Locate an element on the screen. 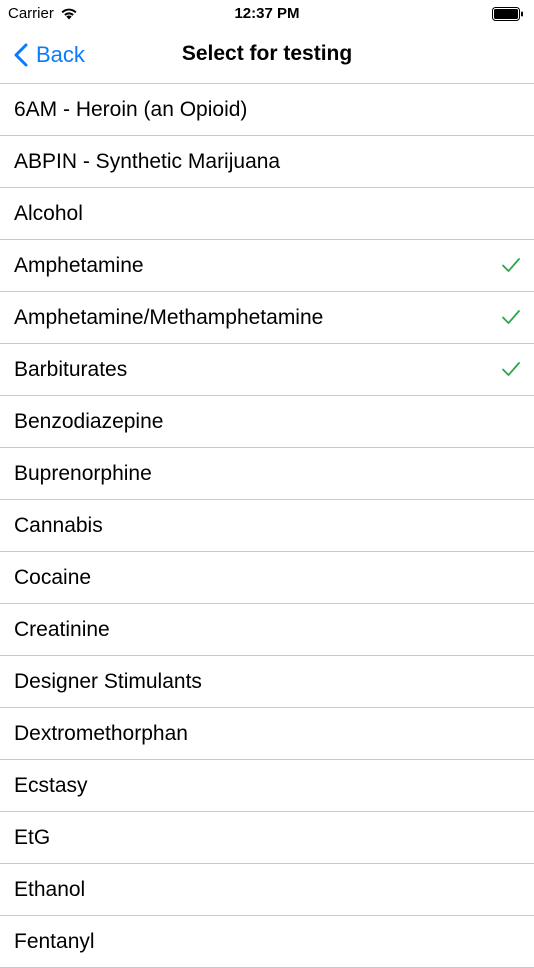 The image size is (534, 968). battery-icon is located at coordinates (507, 14).